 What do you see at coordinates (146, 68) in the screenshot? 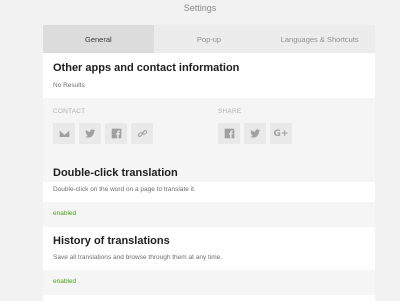
I see `other-apps-heading: Other apps and contact information` at bounding box center [146, 68].